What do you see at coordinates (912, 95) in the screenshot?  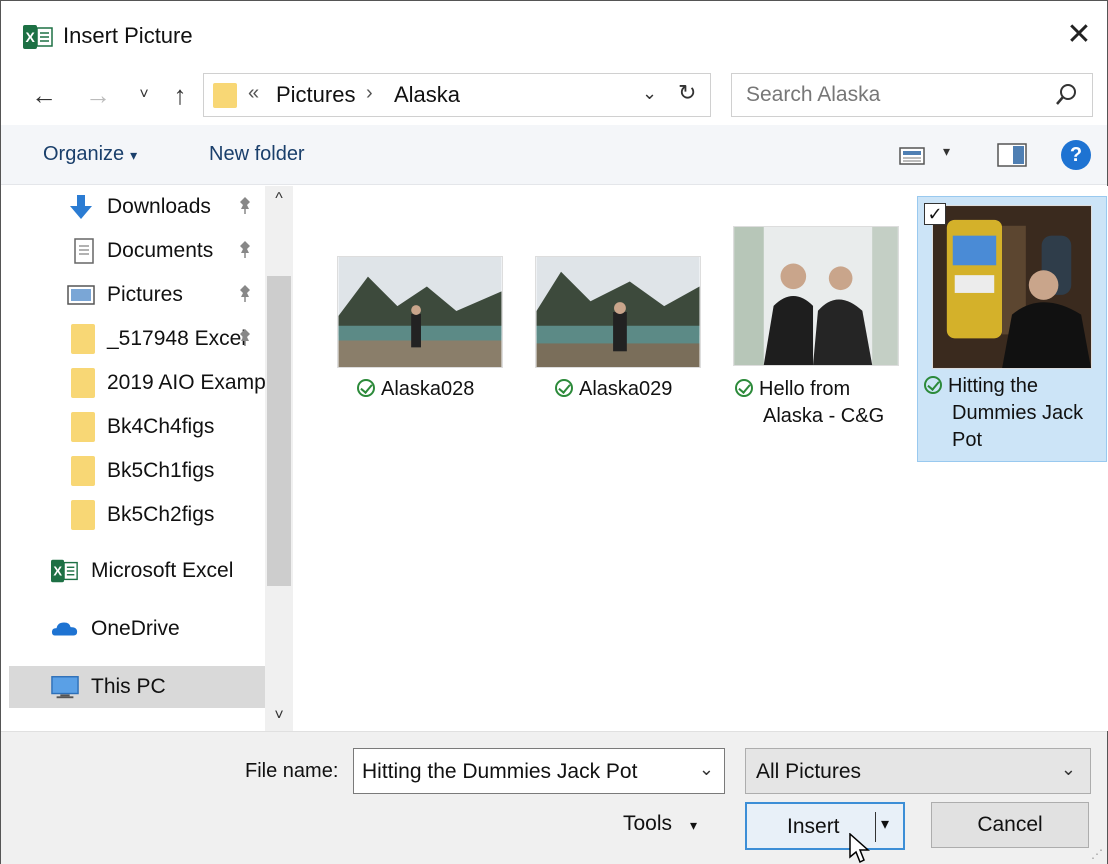 I see `search-input: Search Alaska` at bounding box center [912, 95].